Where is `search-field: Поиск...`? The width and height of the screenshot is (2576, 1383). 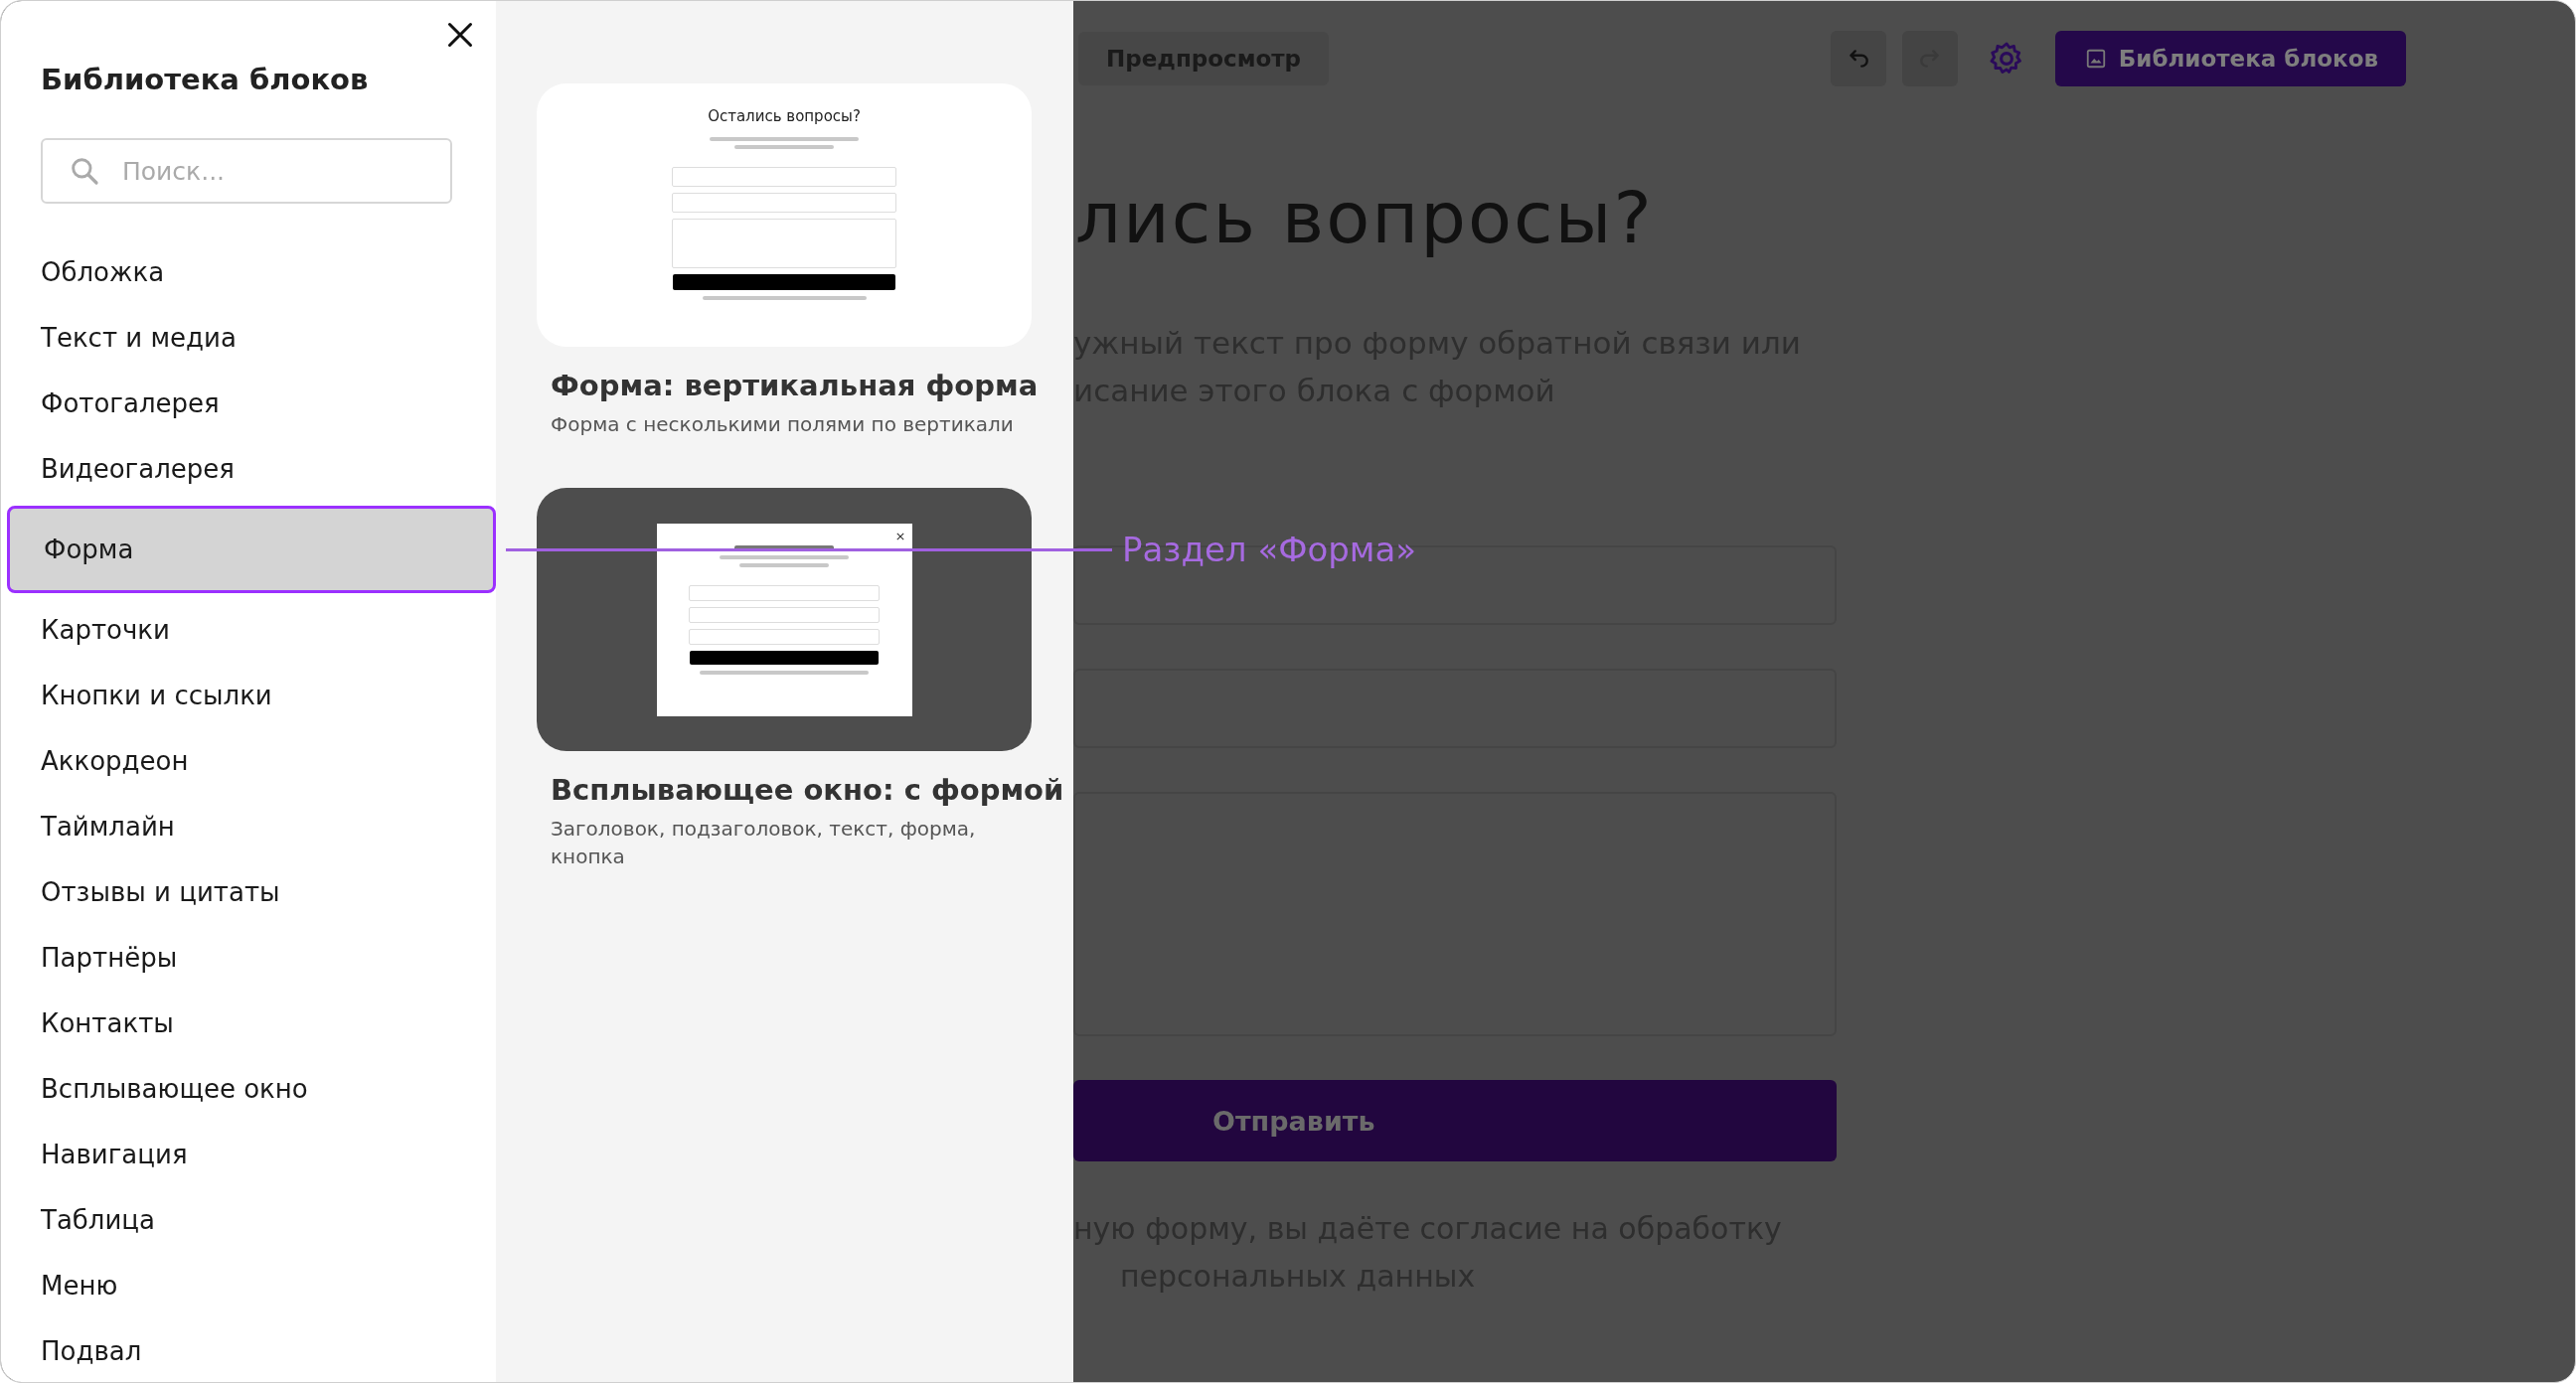
search-field: Поиск... is located at coordinates (246, 171).